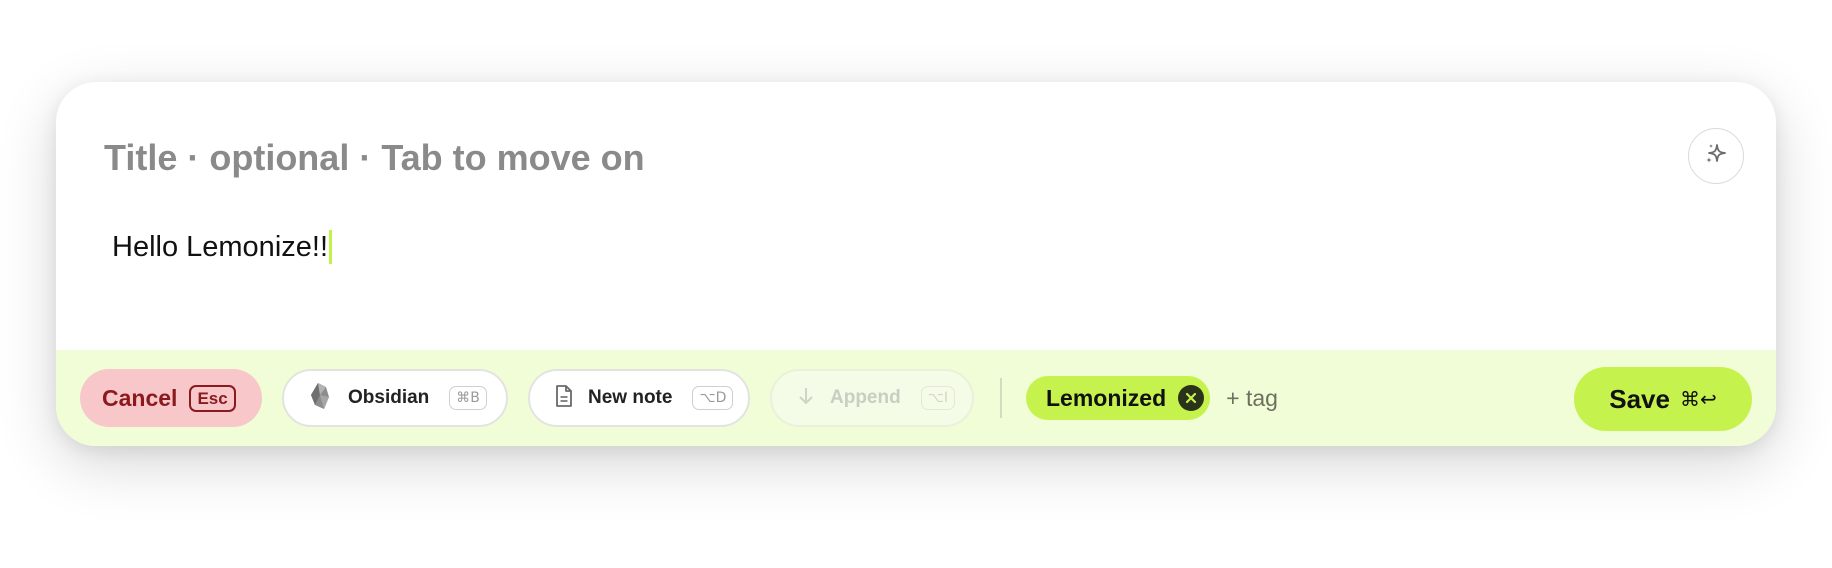 This screenshot has height=568, width=1832. What do you see at coordinates (1698, 399) in the screenshot?
I see `save-shortcut: ⌘↩` at bounding box center [1698, 399].